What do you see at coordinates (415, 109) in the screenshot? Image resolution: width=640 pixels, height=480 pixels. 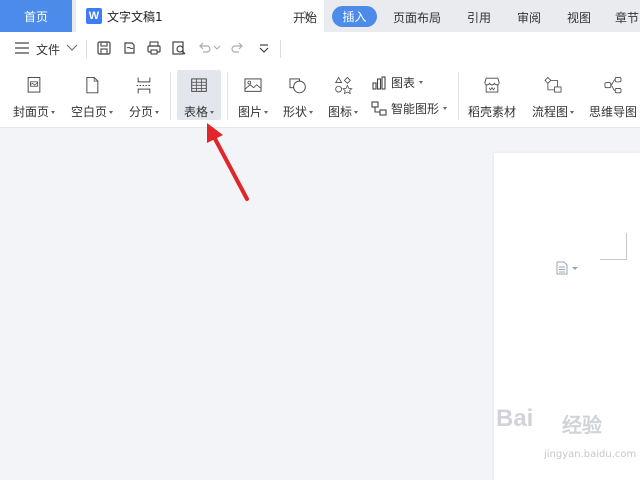 I see `smartart-label: 智能图形` at bounding box center [415, 109].